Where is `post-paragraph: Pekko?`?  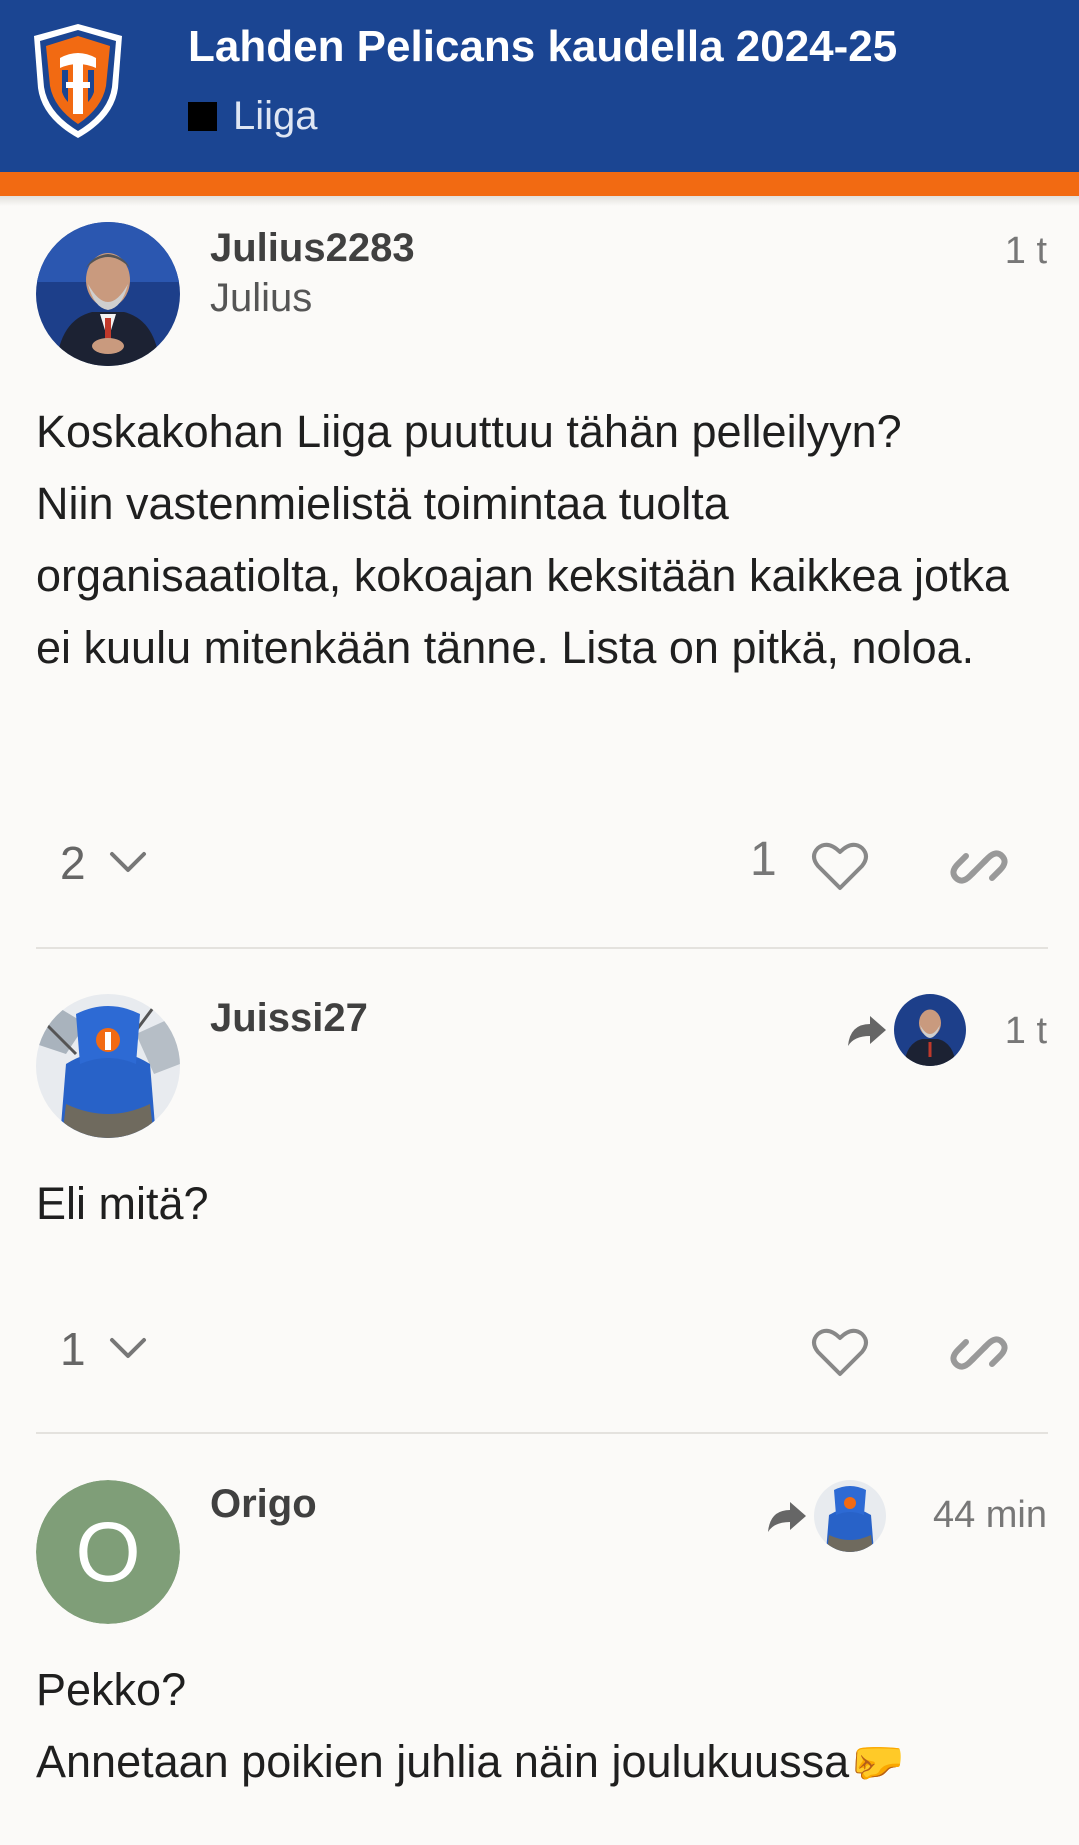
post-paragraph: Pekko? is located at coordinates (111, 1689).